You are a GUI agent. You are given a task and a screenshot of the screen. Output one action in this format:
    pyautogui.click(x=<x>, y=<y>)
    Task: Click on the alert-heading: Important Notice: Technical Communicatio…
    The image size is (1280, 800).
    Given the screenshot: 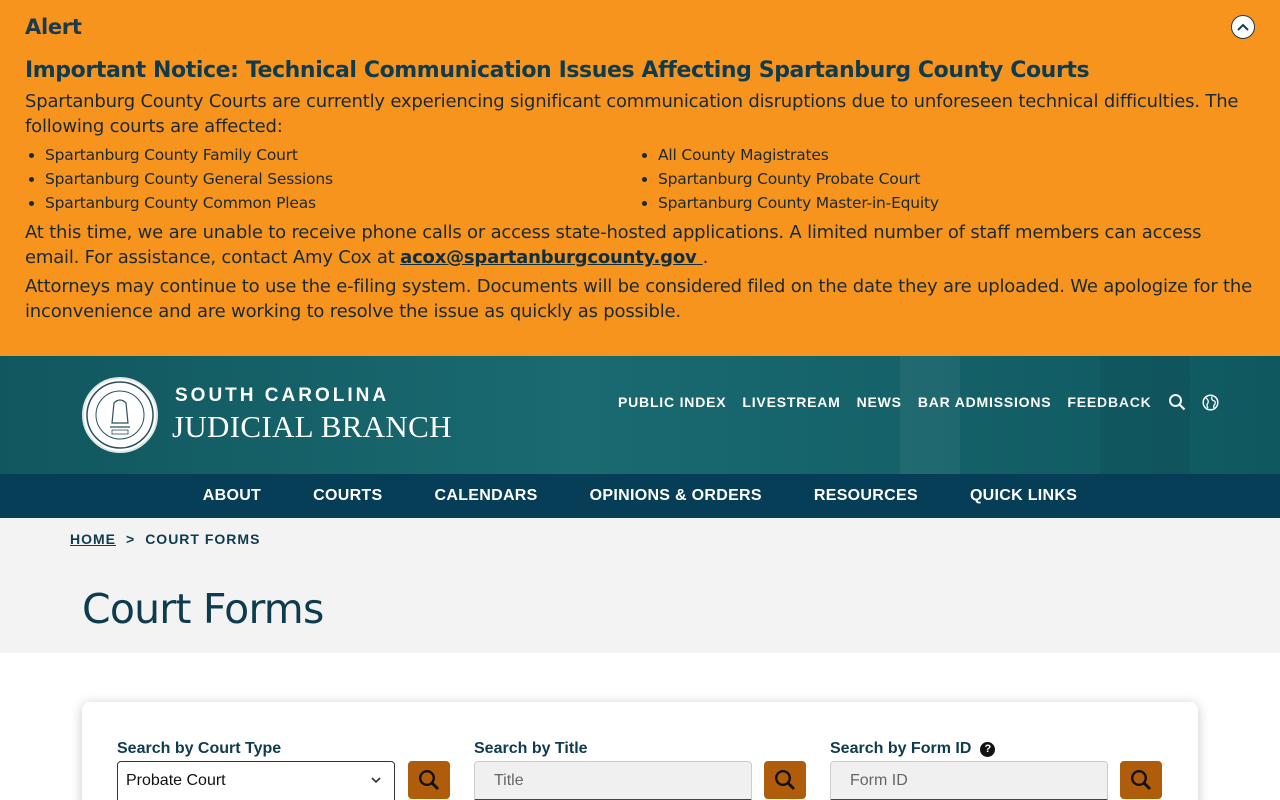 What is the action you would take?
    pyautogui.click(x=557, y=70)
    